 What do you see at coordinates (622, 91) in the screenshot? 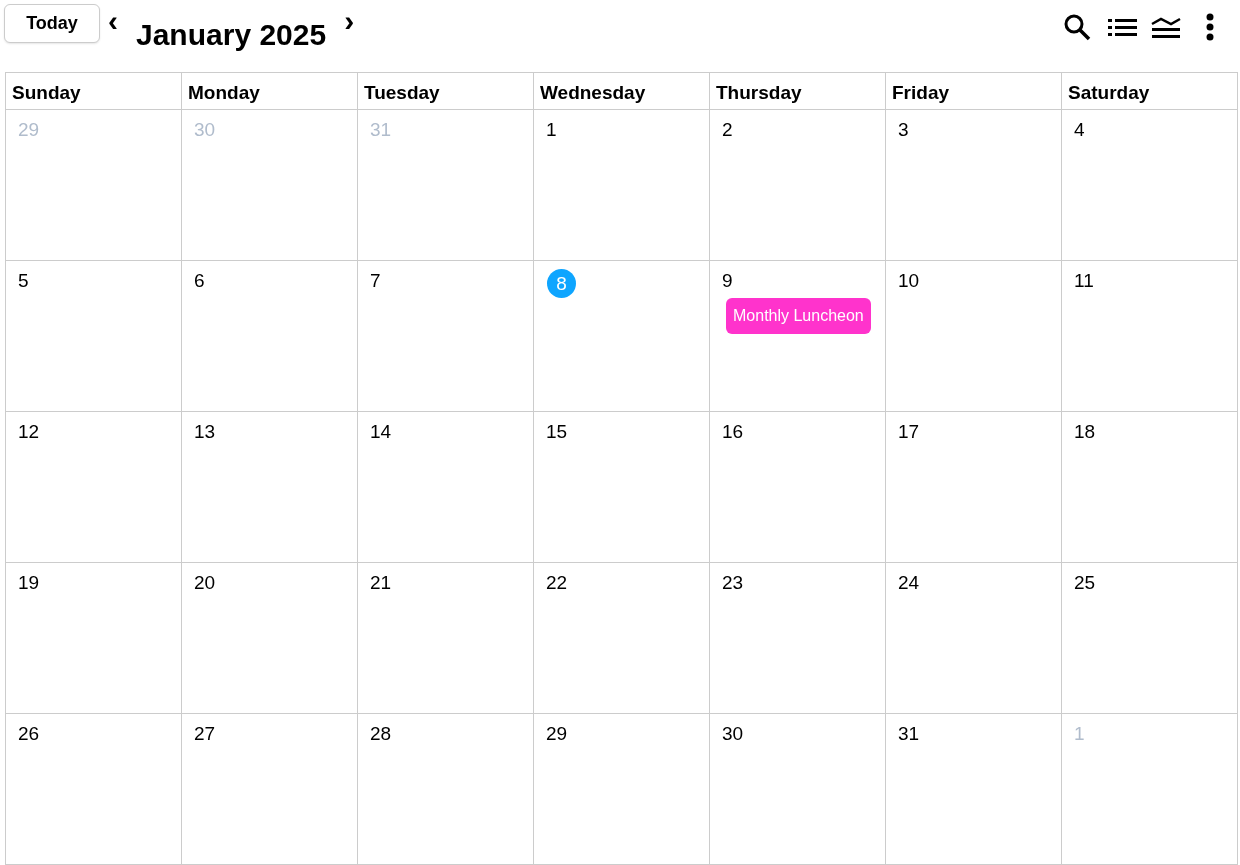
I see `weekday-header: Wednesday` at bounding box center [622, 91].